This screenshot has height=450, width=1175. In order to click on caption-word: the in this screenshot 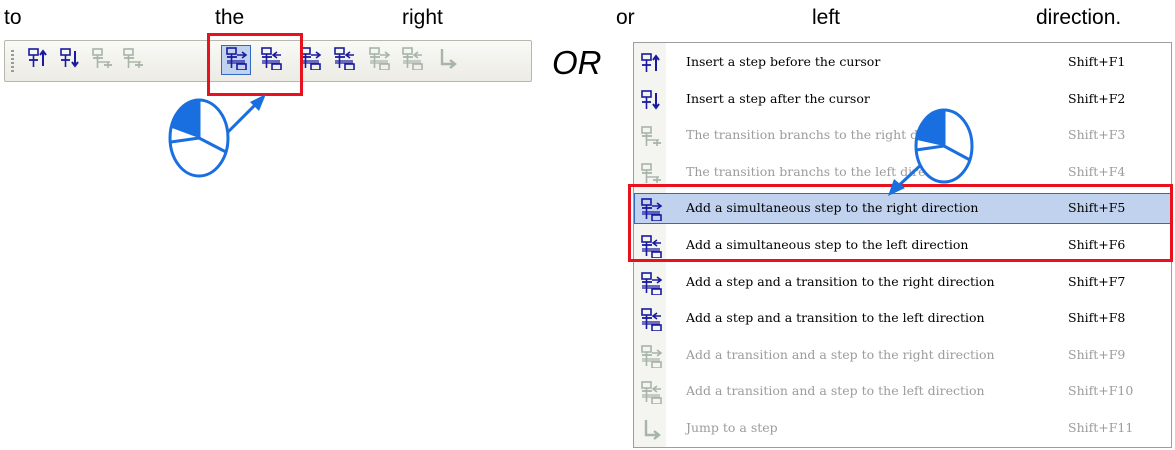, I will do `click(230, 17)`.